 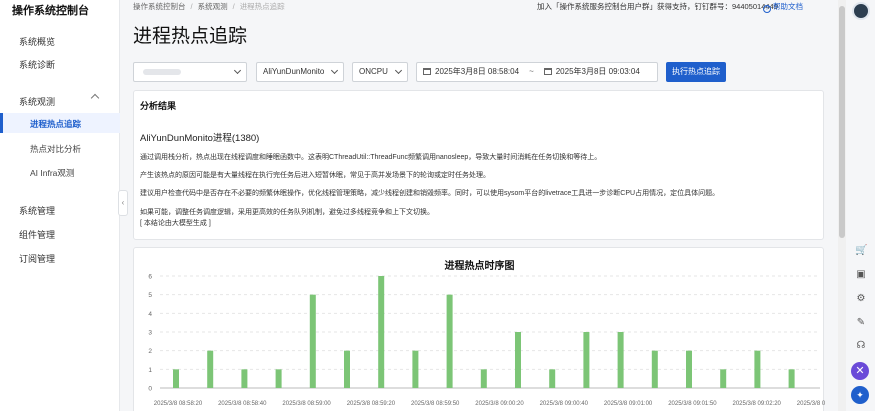 What do you see at coordinates (371, 404) in the screenshot?
I see `x-tick-label: 2025/3/8 08:59:20` at bounding box center [371, 404].